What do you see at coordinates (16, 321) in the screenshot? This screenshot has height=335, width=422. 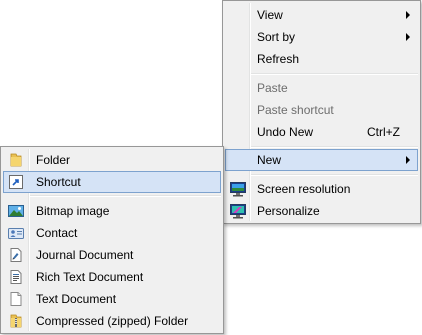 I see `zipped-folder-icon` at bounding box center [16, 321].